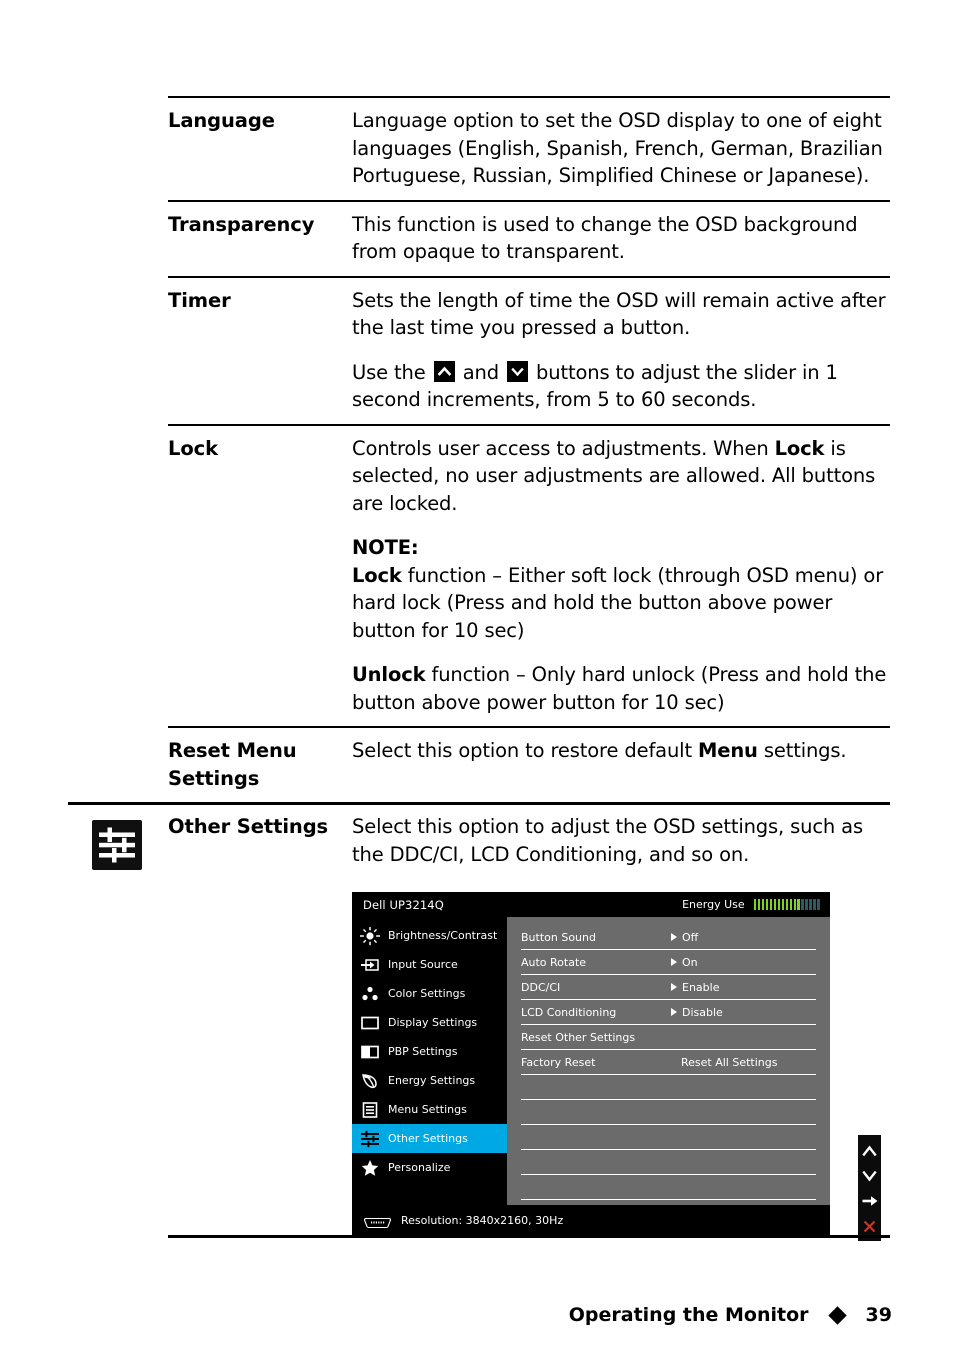 The width and height of the screenshot is (954, 1354). I want to click on osd-nav-strip, so click(869, 1188).